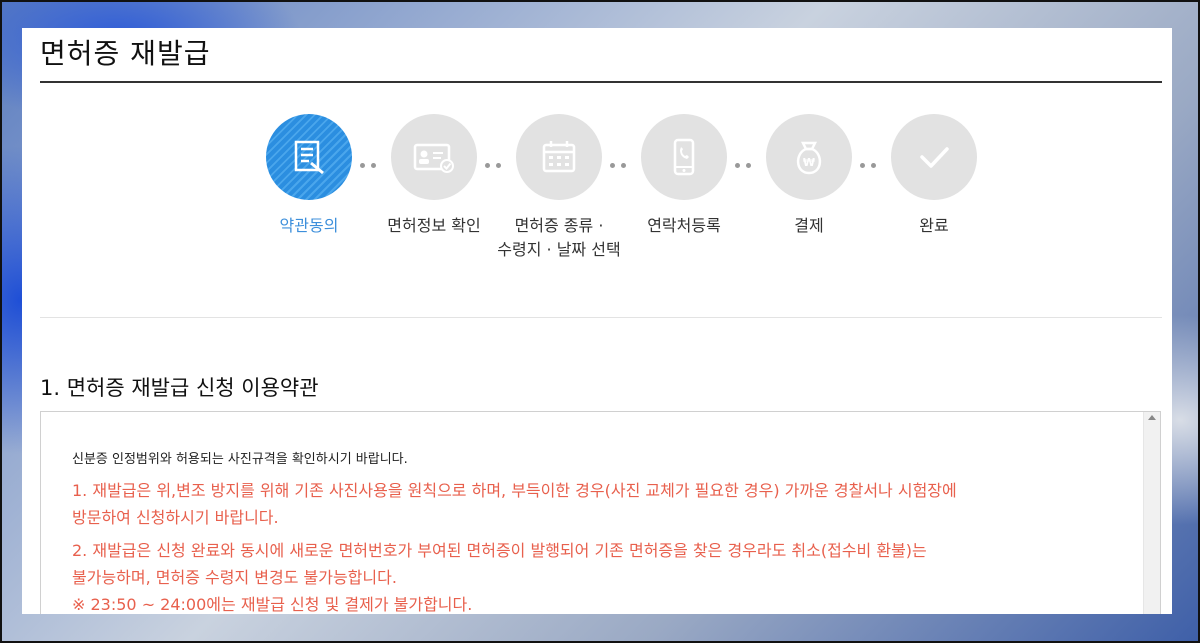 Image resolution: width=1200 pixels, height=643 pixels. What do you see at coordinates (684, 225) in the screenshot?
I see `step-label: 연락처등록` at bounding box center [684, 225].